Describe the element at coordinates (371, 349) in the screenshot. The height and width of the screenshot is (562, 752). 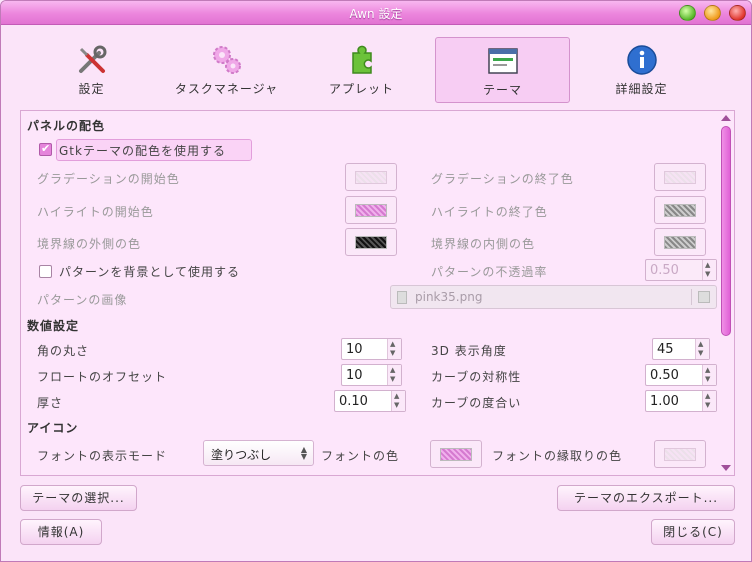
I see `corner-radius-spinner: 10 ▲ ▼` at that location.